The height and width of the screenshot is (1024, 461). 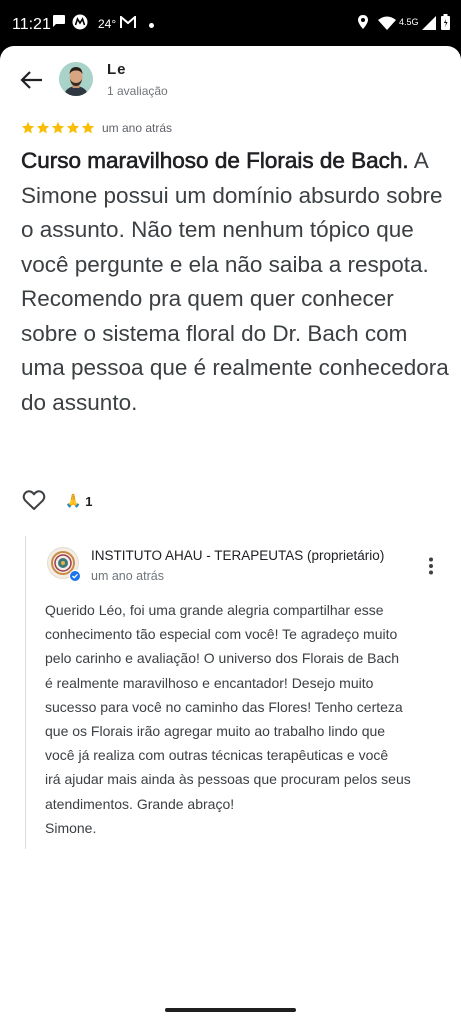 What do you see at coordinates (431, 566) in the screenshot?
I see `more-options-icon` at bounding box center [431, 566].